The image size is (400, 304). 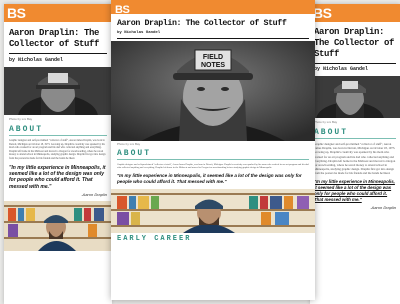 What do you see at coordinates (213, 65) in the screenshot?
I see `hat-patch-text-2: NOTES` at bounding box center [213, 65].